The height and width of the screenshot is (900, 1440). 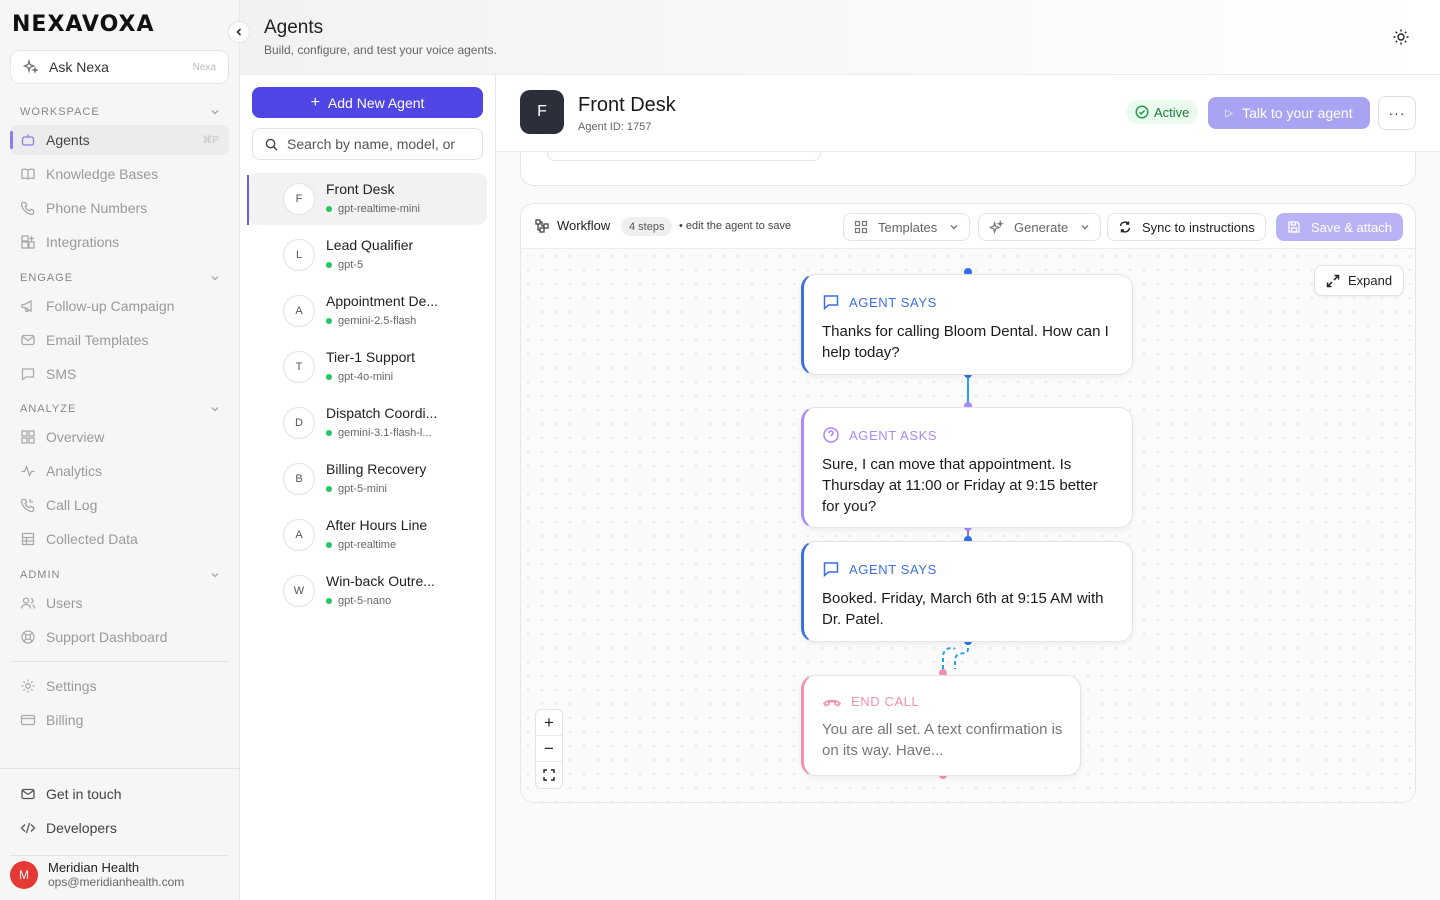 I want to click on sidebar-item-label: Support Dashboard, so click(x=107, y=637).